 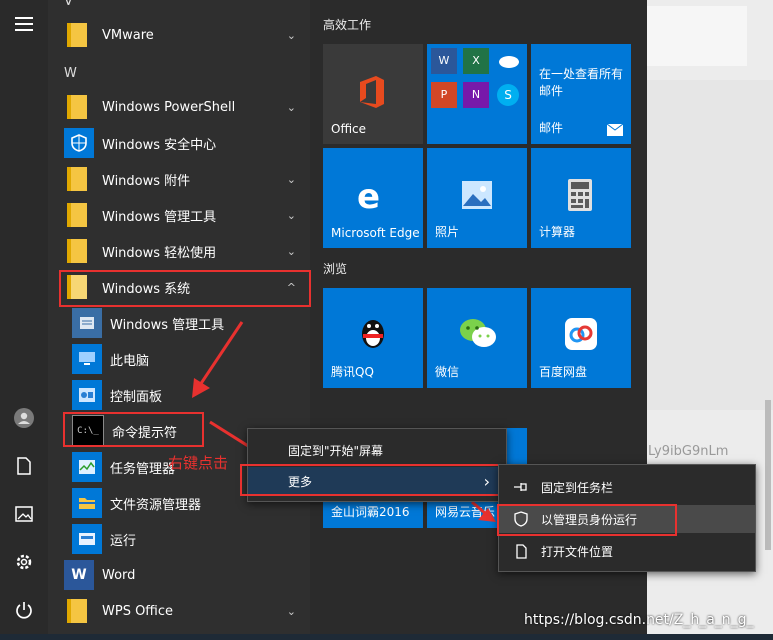 I want to click on menu-item-label: 打开文件位置, so click(x=577, y=551).